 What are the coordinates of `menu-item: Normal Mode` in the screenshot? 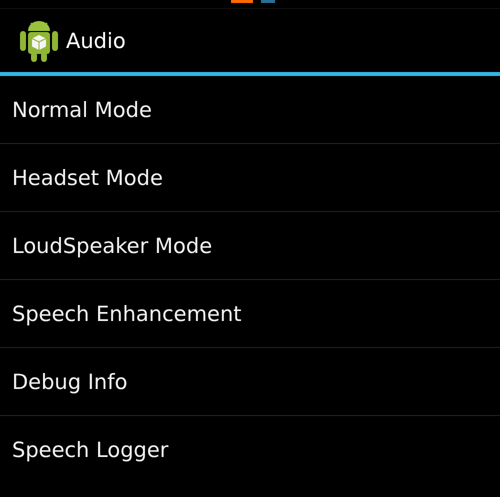 It's located at (250, 110).